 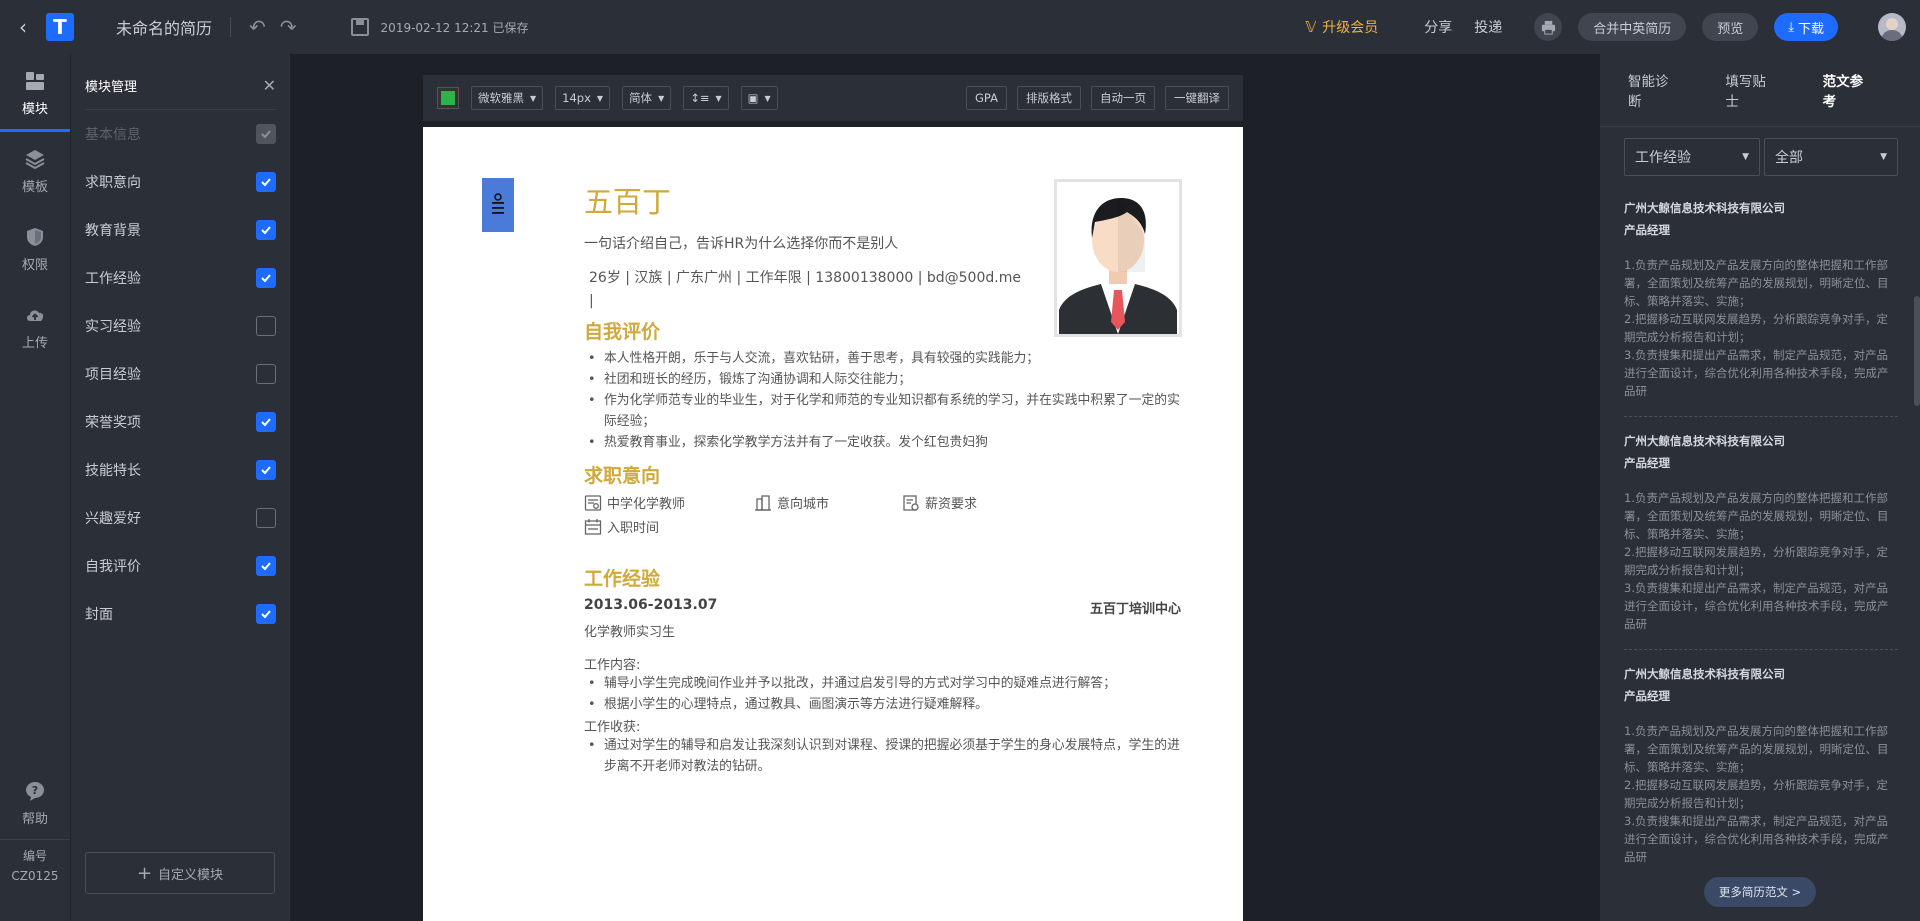 What do you see at coordinates (629, 630) in the screenshot?
I see `work-role: 化学教师实习生` at bounding box center [629, 630].